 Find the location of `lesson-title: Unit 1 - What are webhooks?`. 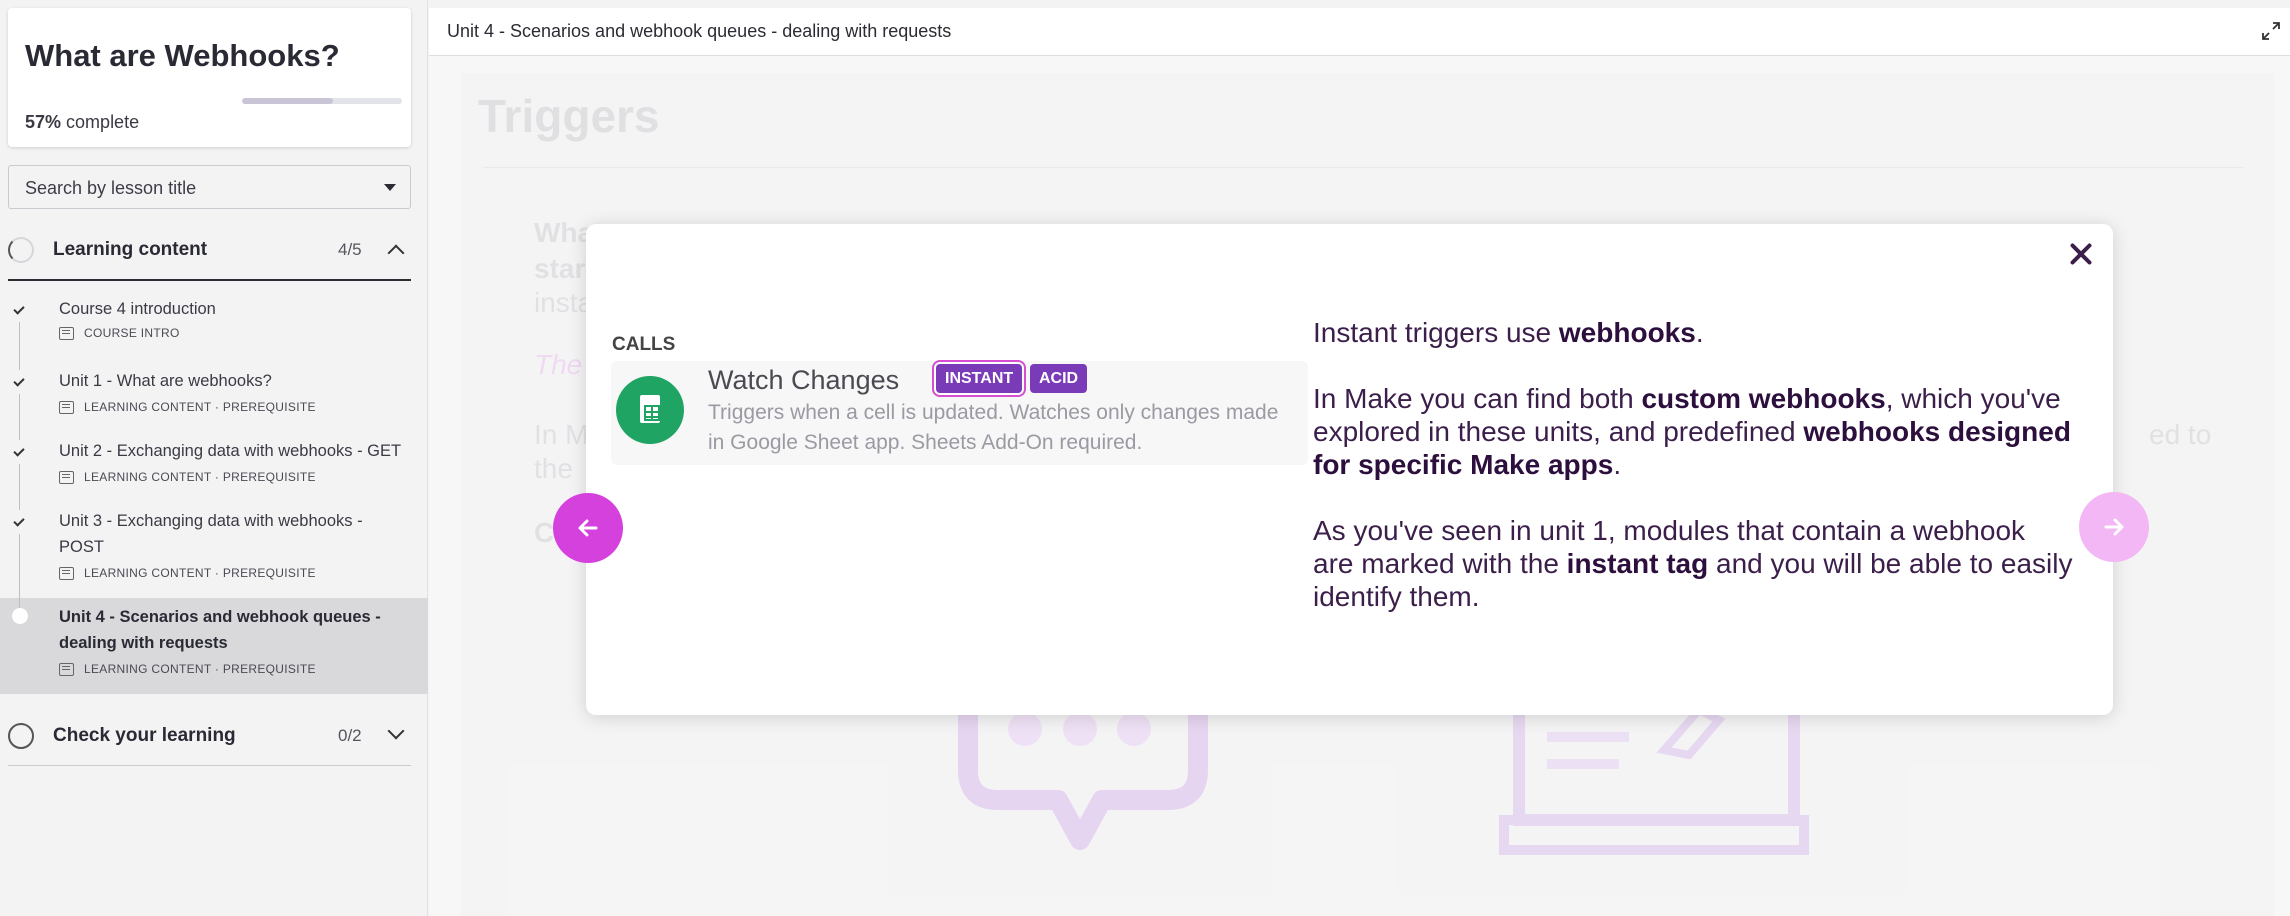

lesson-title: Unit 1 - What are webhooks? is located at coordinates (165, 381).